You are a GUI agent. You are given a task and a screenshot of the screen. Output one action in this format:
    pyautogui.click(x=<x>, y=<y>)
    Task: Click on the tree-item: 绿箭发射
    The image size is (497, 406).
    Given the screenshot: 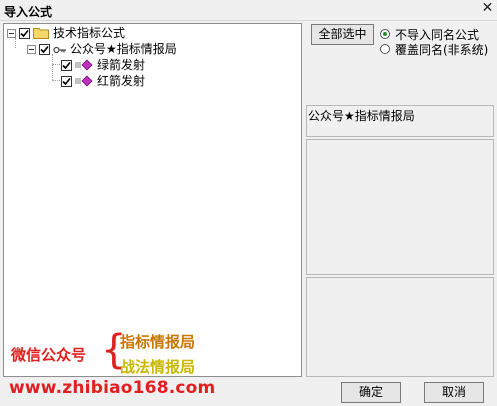 What is the action you would take?
    pyautogui.click(x=103, y=65)
    